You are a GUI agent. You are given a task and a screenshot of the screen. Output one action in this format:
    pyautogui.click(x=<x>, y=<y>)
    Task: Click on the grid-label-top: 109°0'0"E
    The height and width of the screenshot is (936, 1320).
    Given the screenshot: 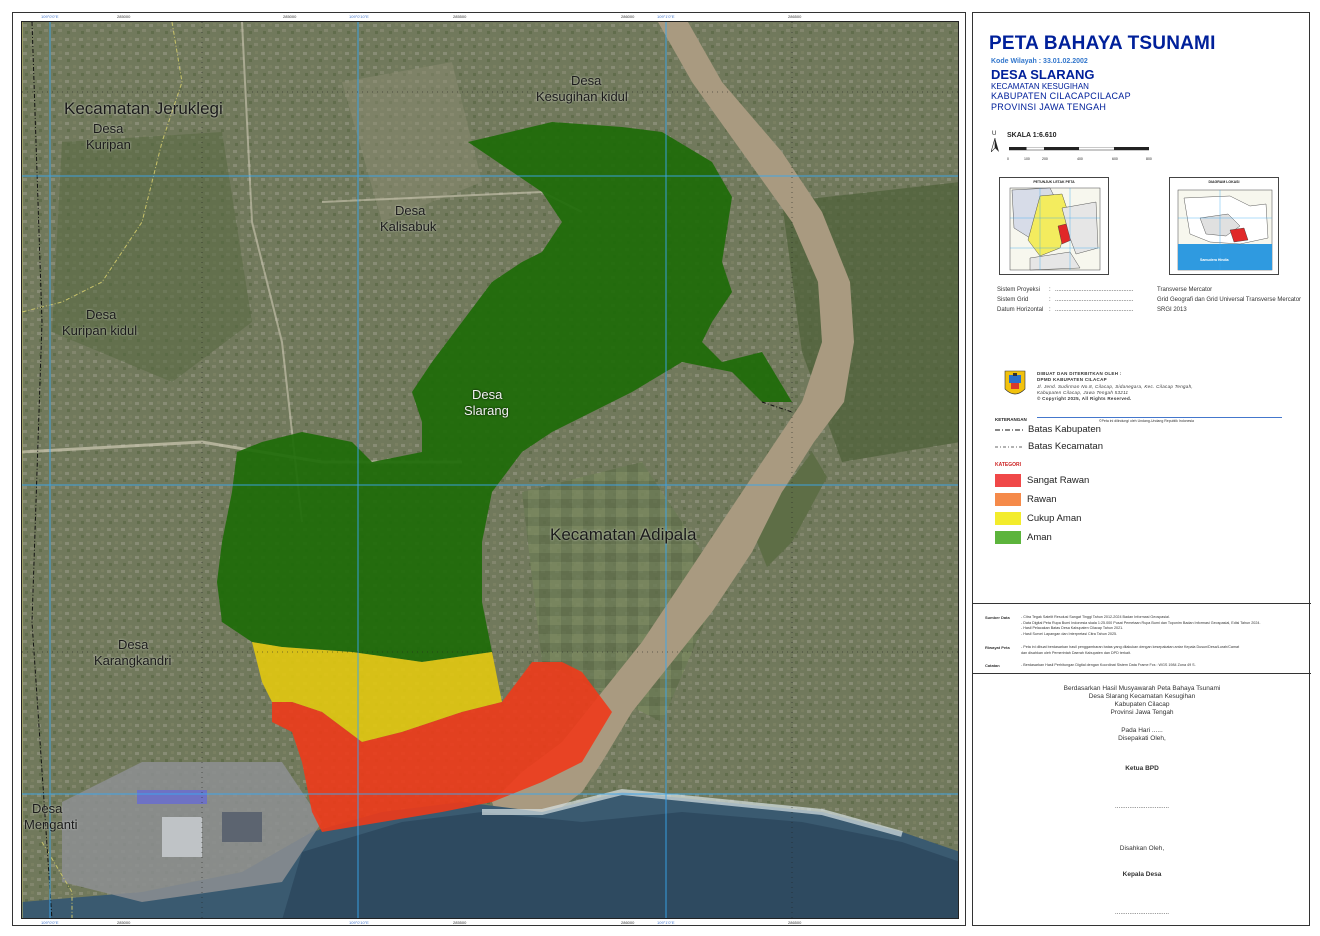 What is the action you would take?
    pyautogui.click(x=50, y=16)
    